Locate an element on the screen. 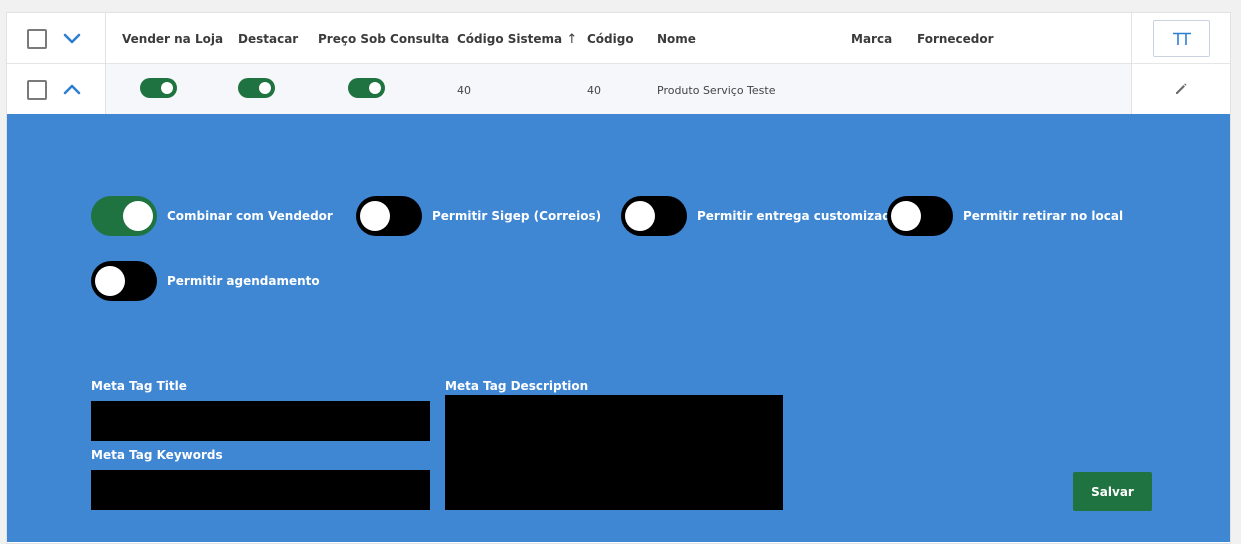 This screenshot has height=544, width=1241. table-row: 40 40 Produto Serviço Teste is located at coordinates (618, 89).